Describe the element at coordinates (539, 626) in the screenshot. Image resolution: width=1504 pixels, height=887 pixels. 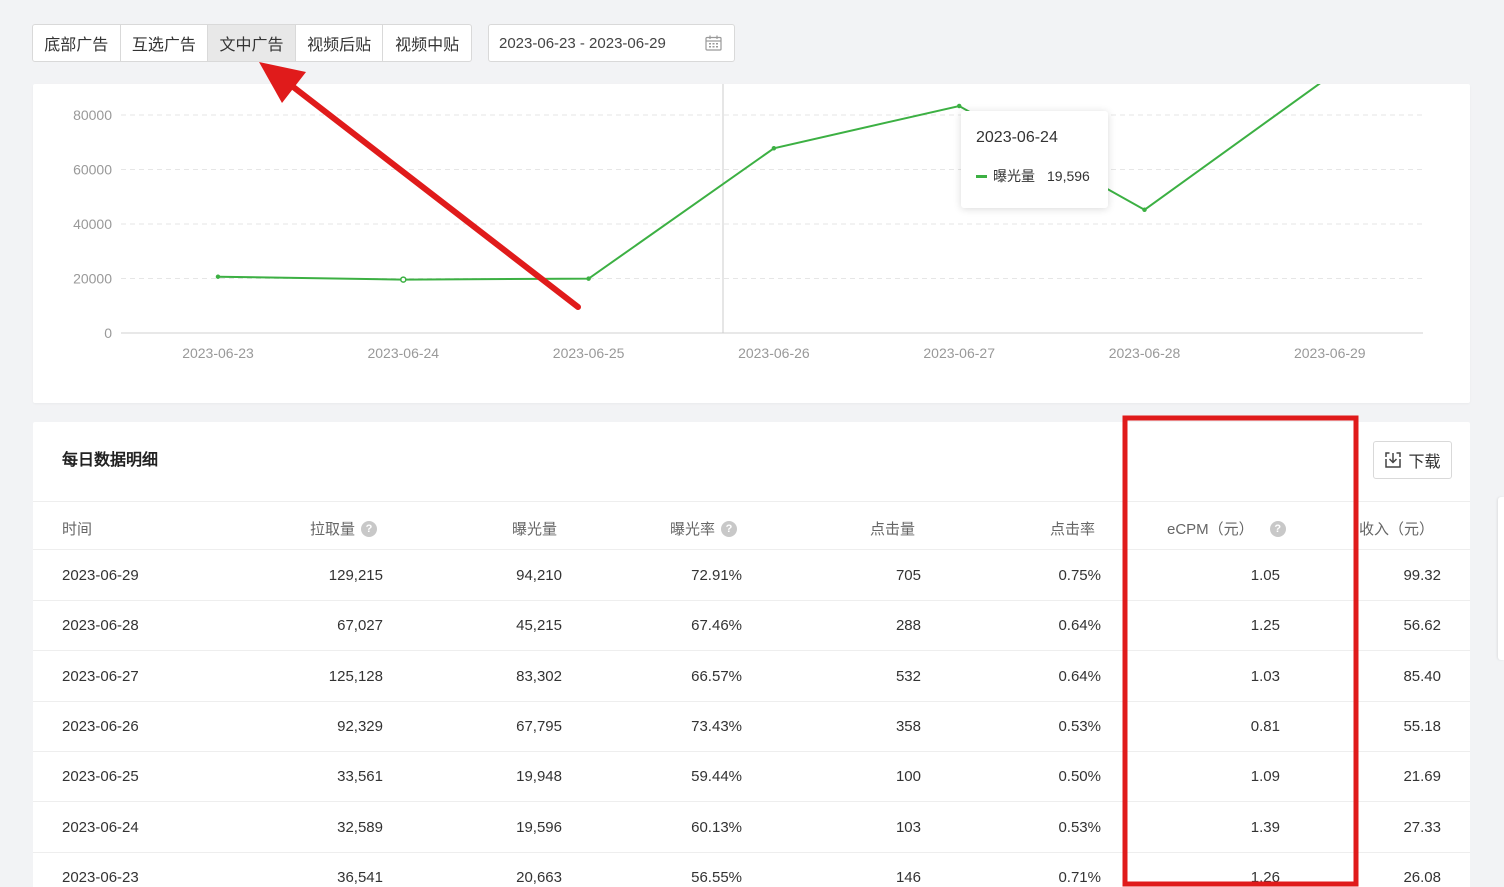
I see `cell-exposure: 45,215` at that location.